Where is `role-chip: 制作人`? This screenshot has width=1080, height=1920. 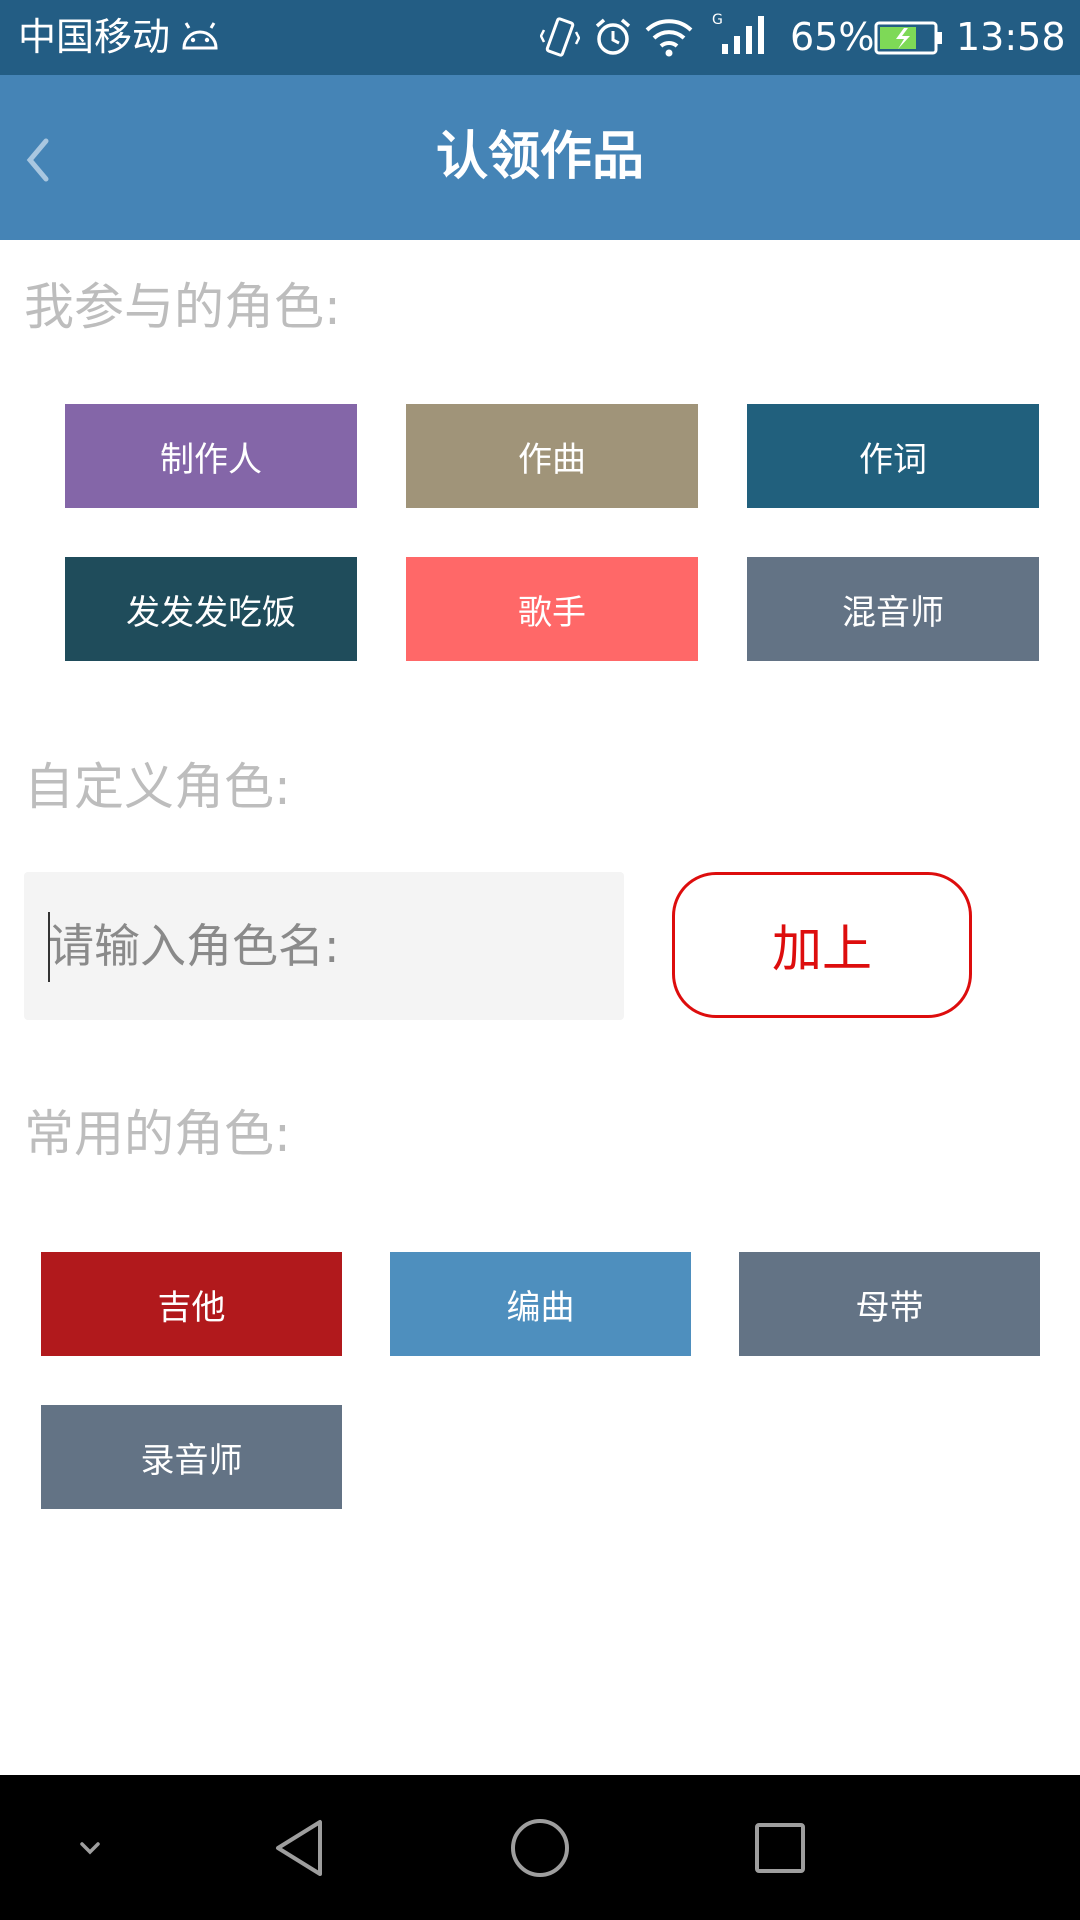 role-chip: 制作人 is located at coordinates (211, 456).